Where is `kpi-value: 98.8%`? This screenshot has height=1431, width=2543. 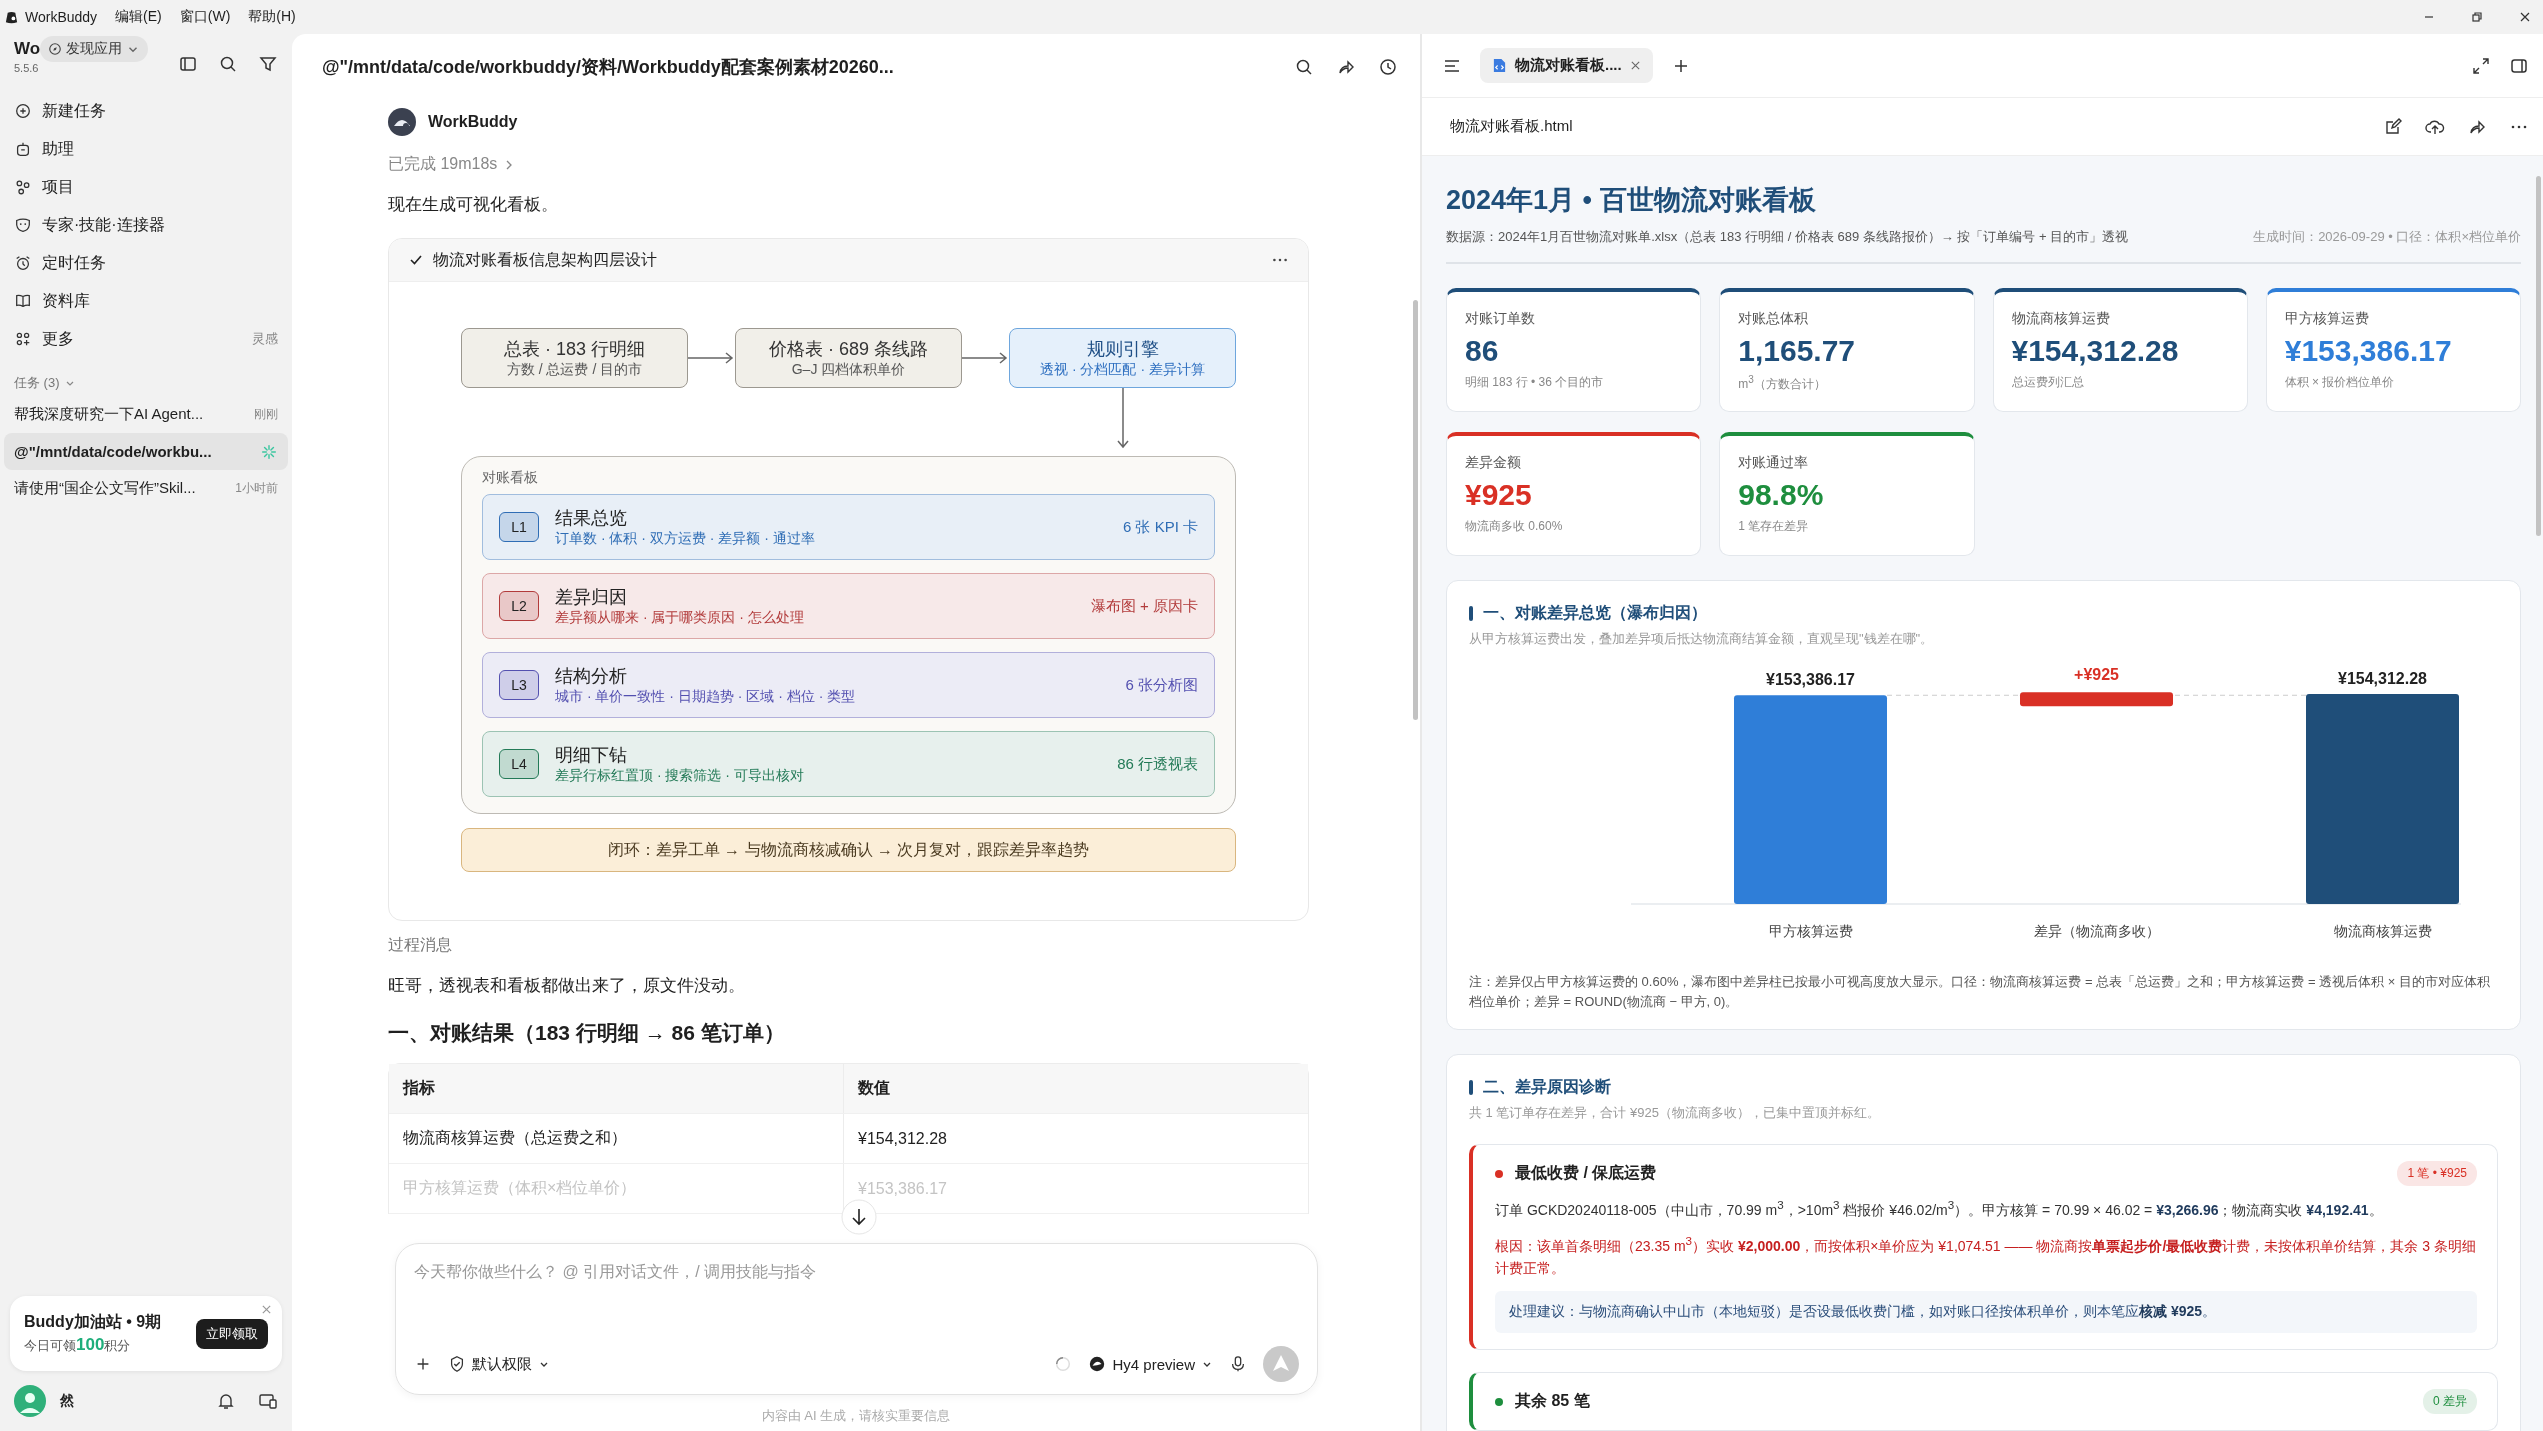
kpi-value: 98.8% is located at coordinates (1781, 495).